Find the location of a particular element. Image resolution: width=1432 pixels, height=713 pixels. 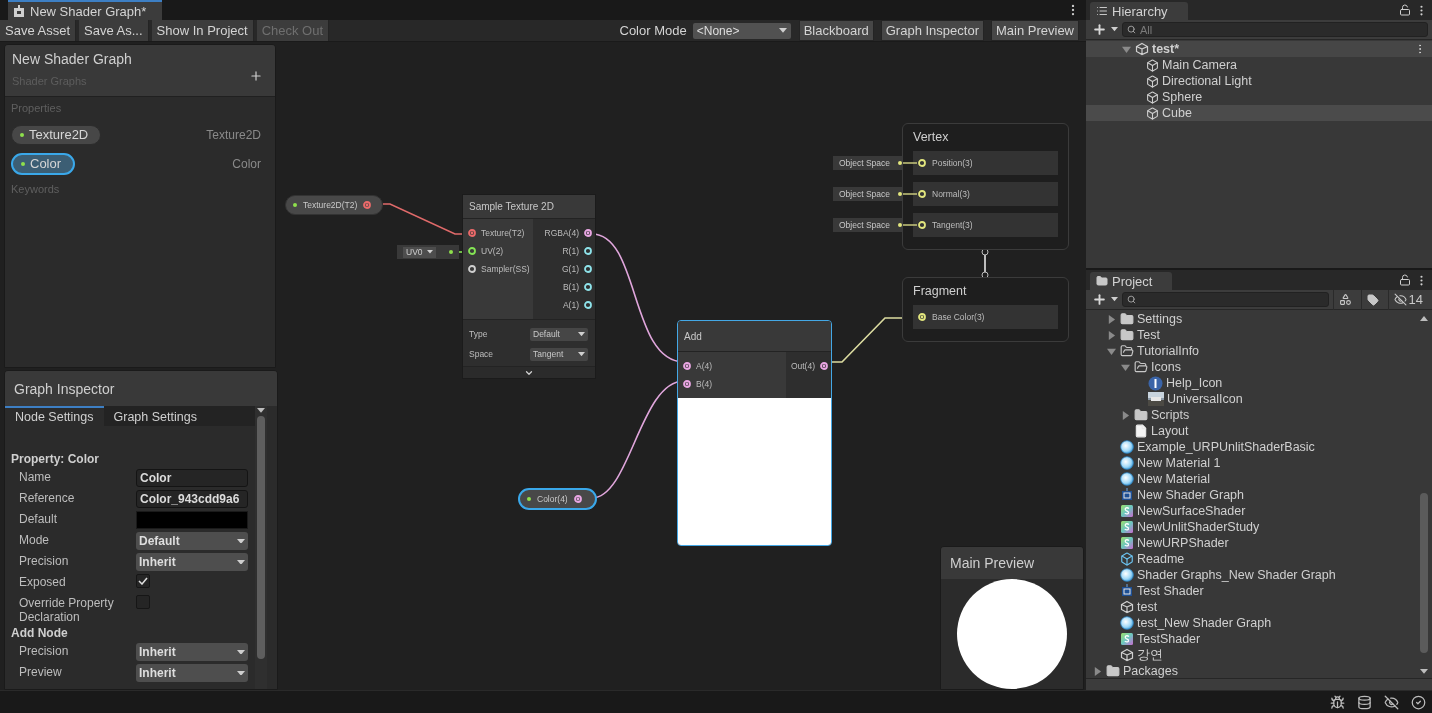

preview-title: Main Preview is located at coordinates (992, 563).